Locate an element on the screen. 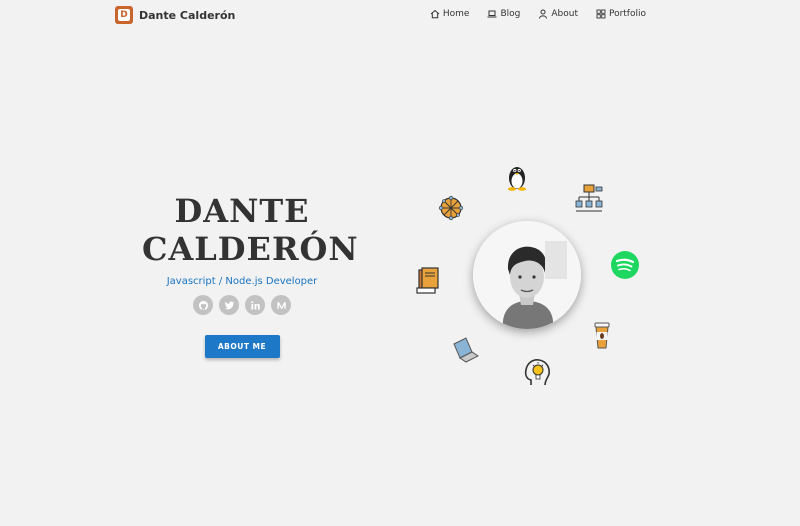 This screenshot has width=800, height=526. hero-name-line1: DANTE is located at coordinates (242, 211).